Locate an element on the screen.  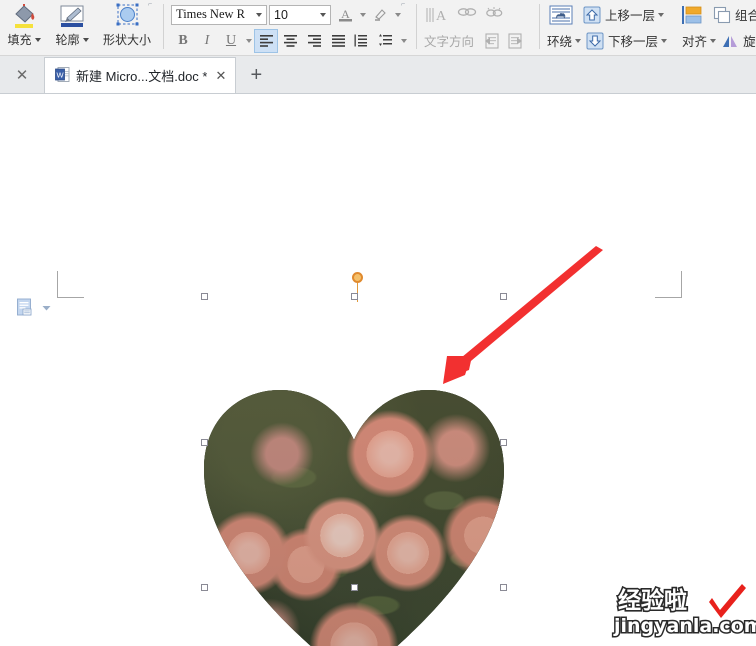
underline-button: U is located at coordinates (231, 41).